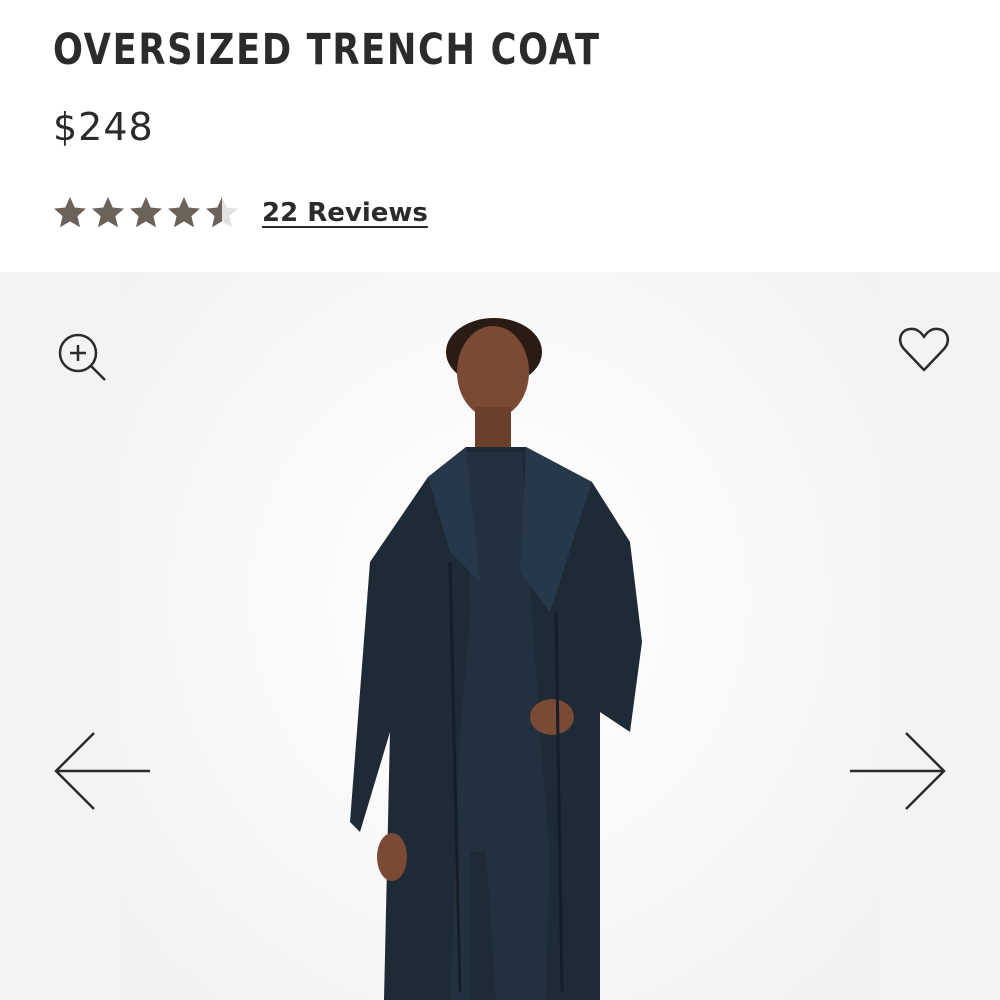  Describe the element at coordinates (102, 772) in the screenshot. I see `arrow-left-icon` at that location.